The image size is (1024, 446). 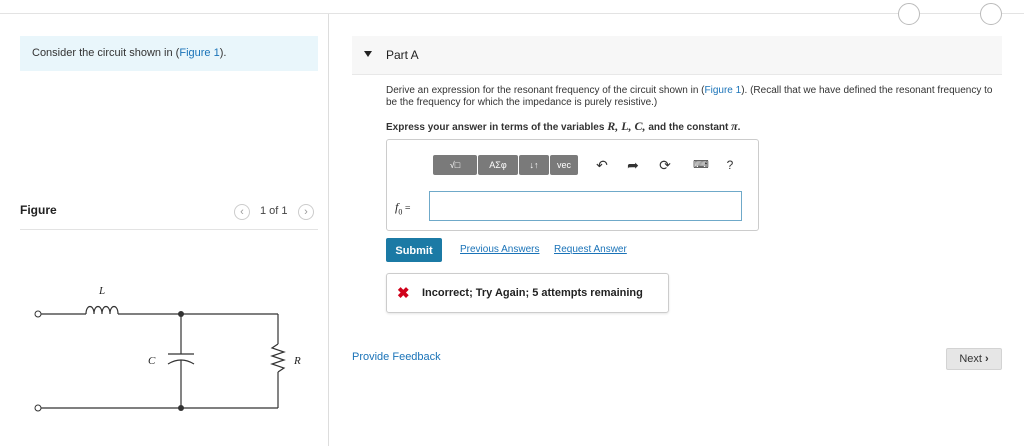 I want to click on terminal-top, so click(x=38, y=314).